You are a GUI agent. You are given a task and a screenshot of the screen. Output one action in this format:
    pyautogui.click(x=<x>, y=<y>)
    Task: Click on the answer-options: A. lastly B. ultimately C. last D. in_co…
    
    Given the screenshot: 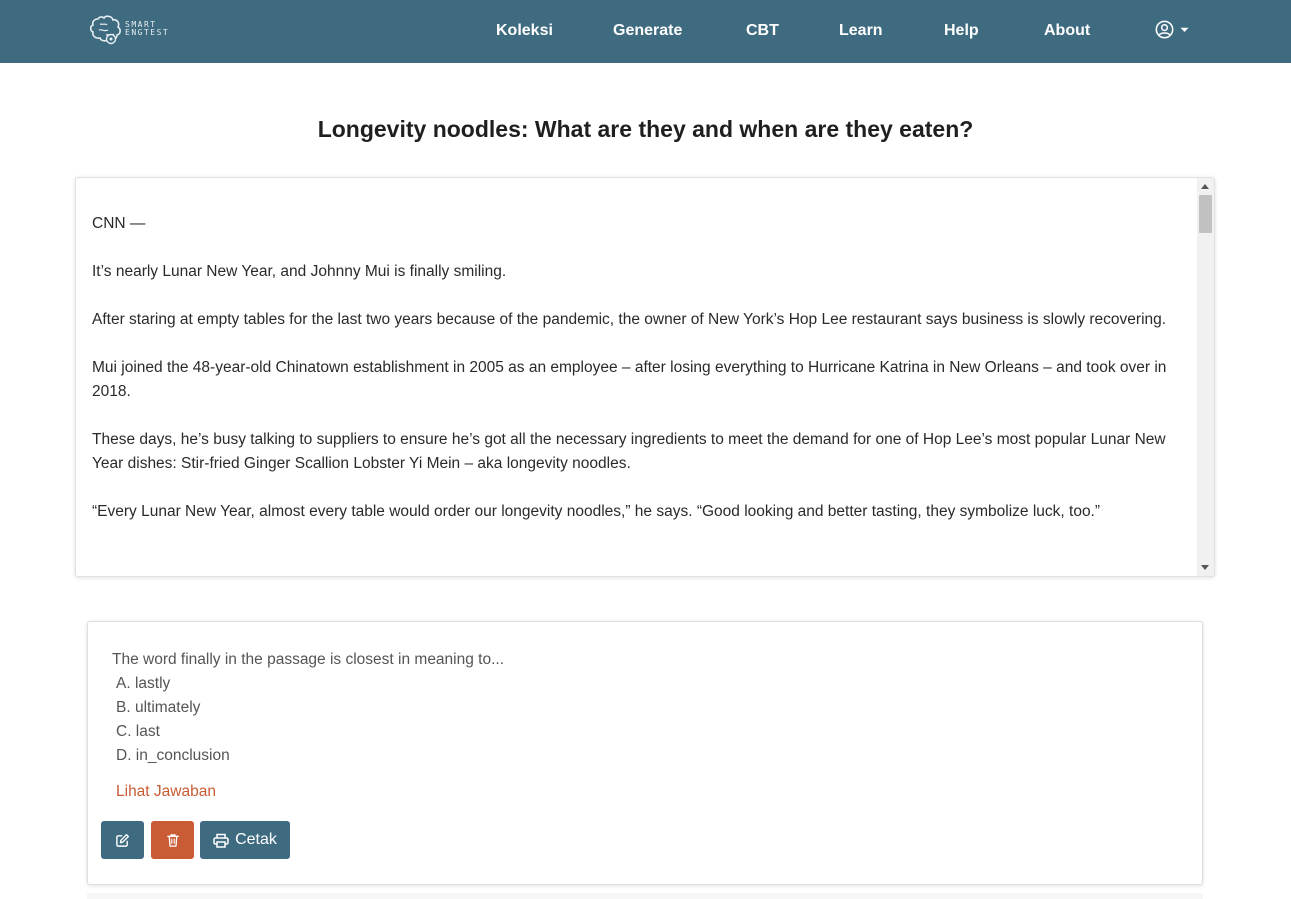 What is the action you would take?
    pyautogui.click(x=173, y=720)
    